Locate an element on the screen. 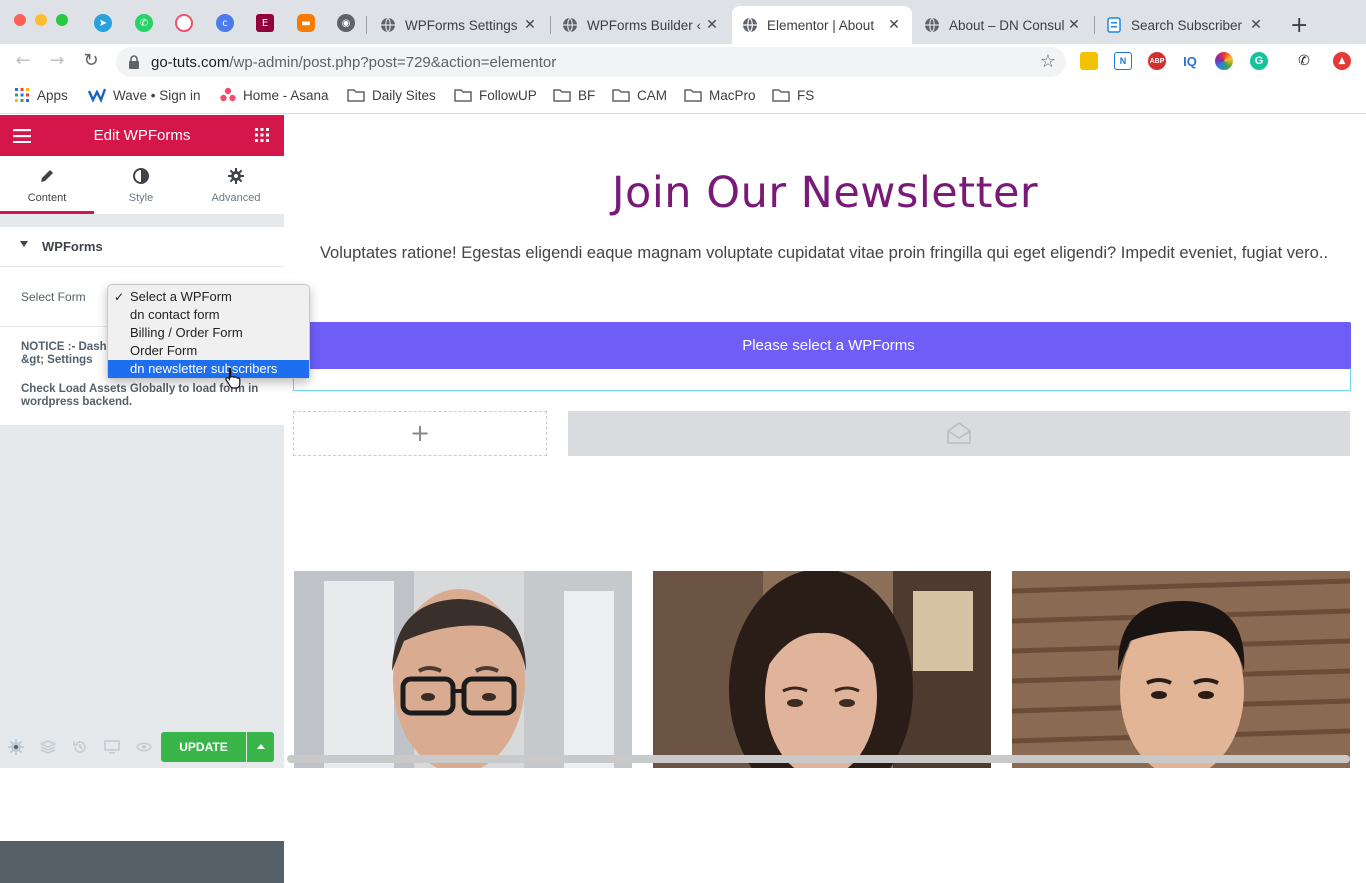 This screenshot has width=1366, height=883. team-photo-man-glasses is located at coordinates (463, 669).